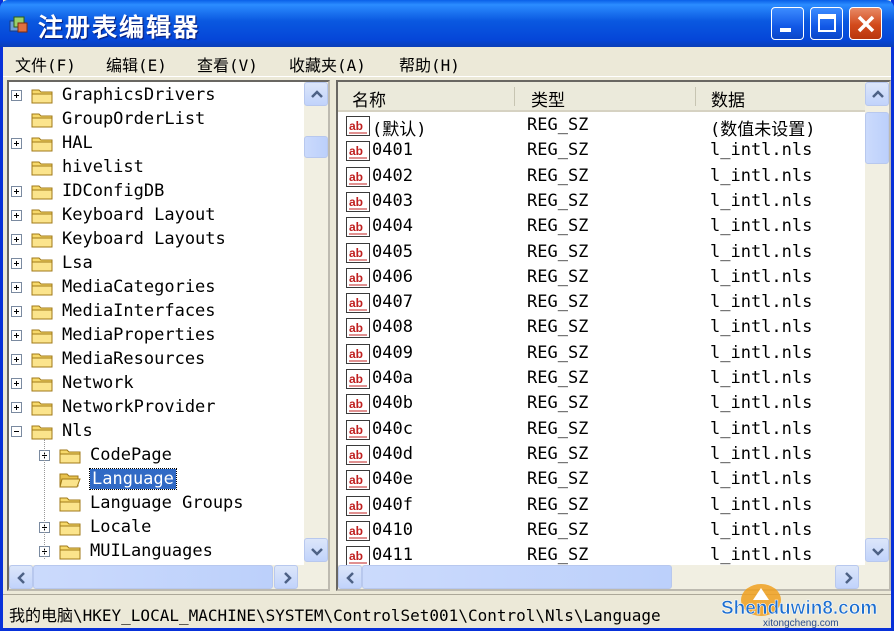 Image resolution: width=894 pixels, height=631 pixels. Describe the element at coordinates (392, 529) in the screenshot. I see `cell-name: 0410` at that location.